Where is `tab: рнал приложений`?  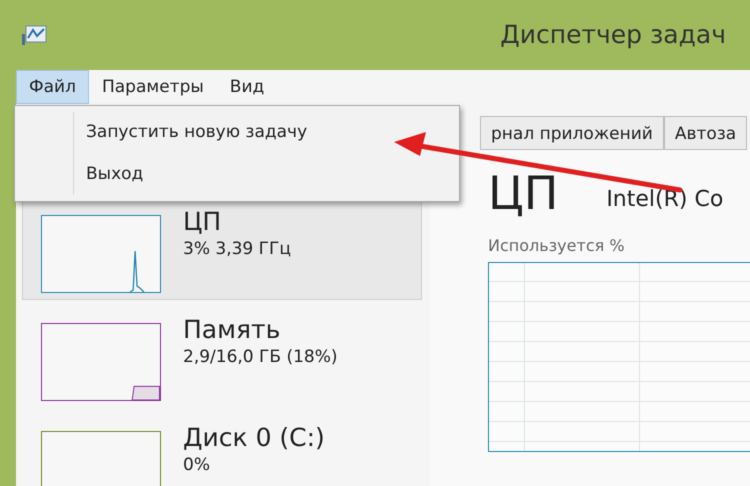
tab: рнал приложений is located at coordinates (572, 133).